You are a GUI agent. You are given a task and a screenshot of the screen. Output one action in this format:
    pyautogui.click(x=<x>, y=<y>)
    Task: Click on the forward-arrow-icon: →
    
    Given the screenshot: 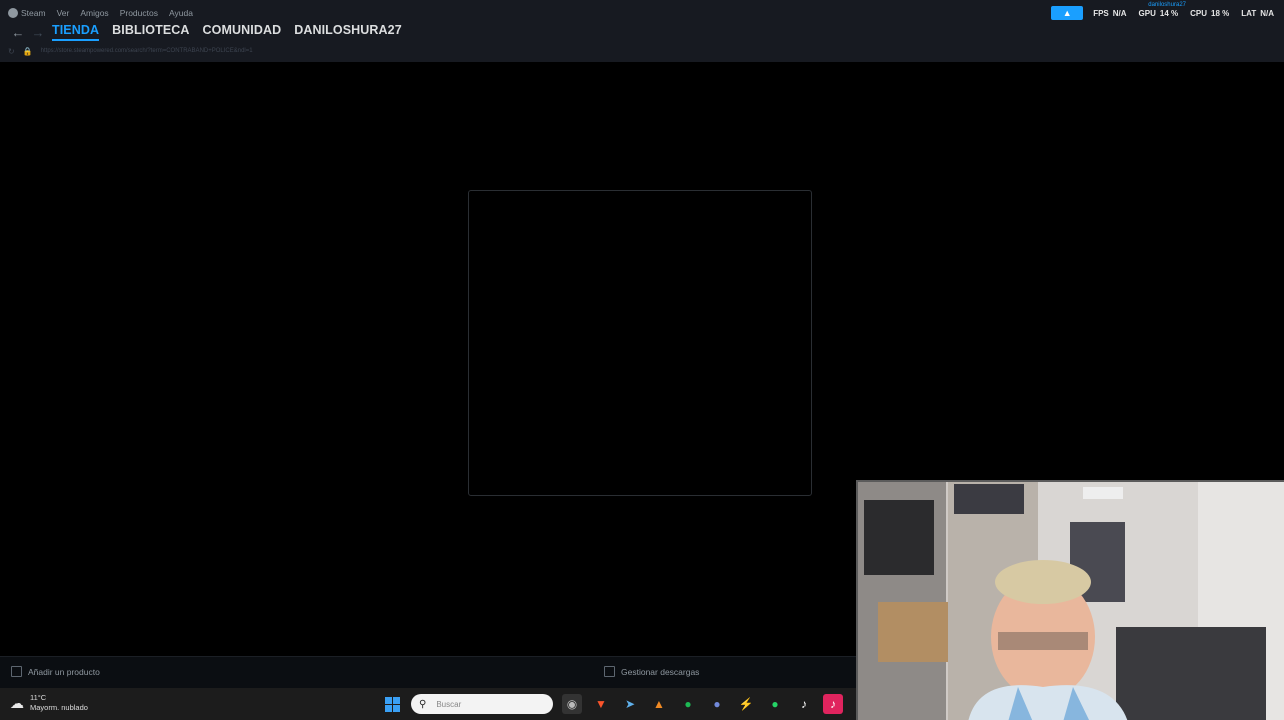 What is the action you would take?
    pyautogui.click(x=38, y=32)
    